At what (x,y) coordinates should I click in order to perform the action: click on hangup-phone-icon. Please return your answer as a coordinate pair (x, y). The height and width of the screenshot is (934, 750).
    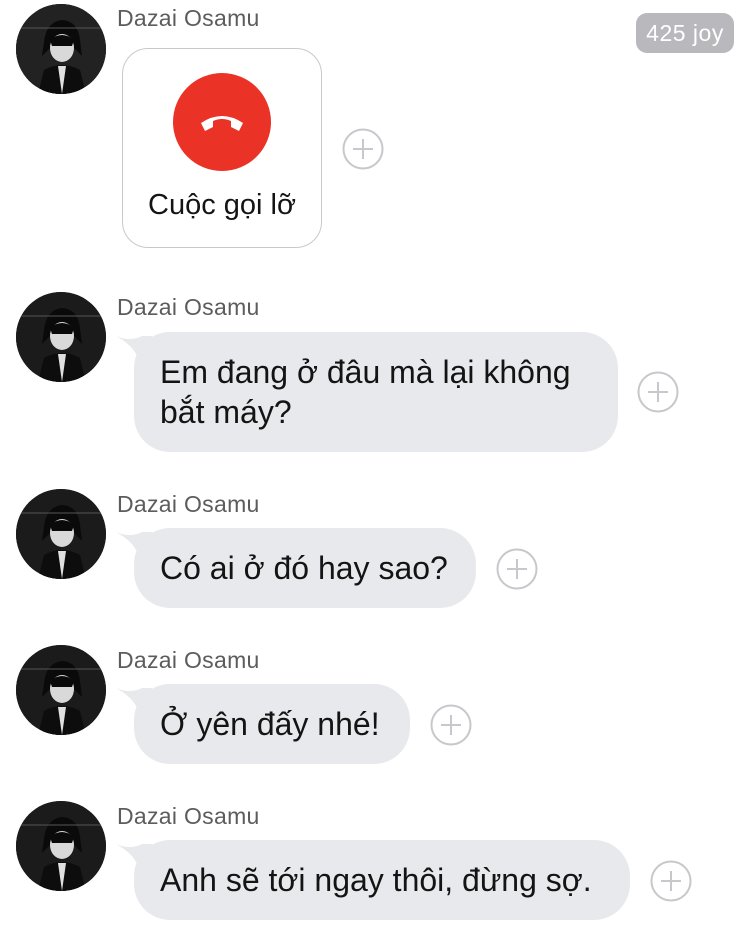
    Looking at the image, I should click on (222, 123).